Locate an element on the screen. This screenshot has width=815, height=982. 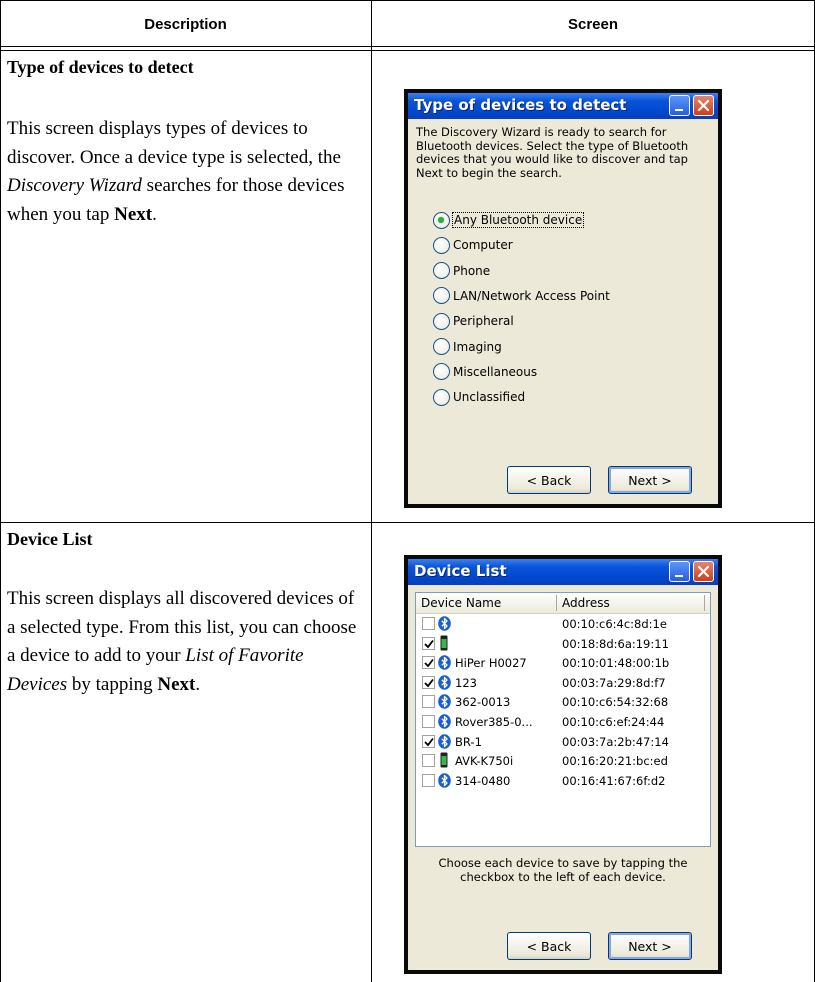
column-address: Address is located at coordinates (586, 603).